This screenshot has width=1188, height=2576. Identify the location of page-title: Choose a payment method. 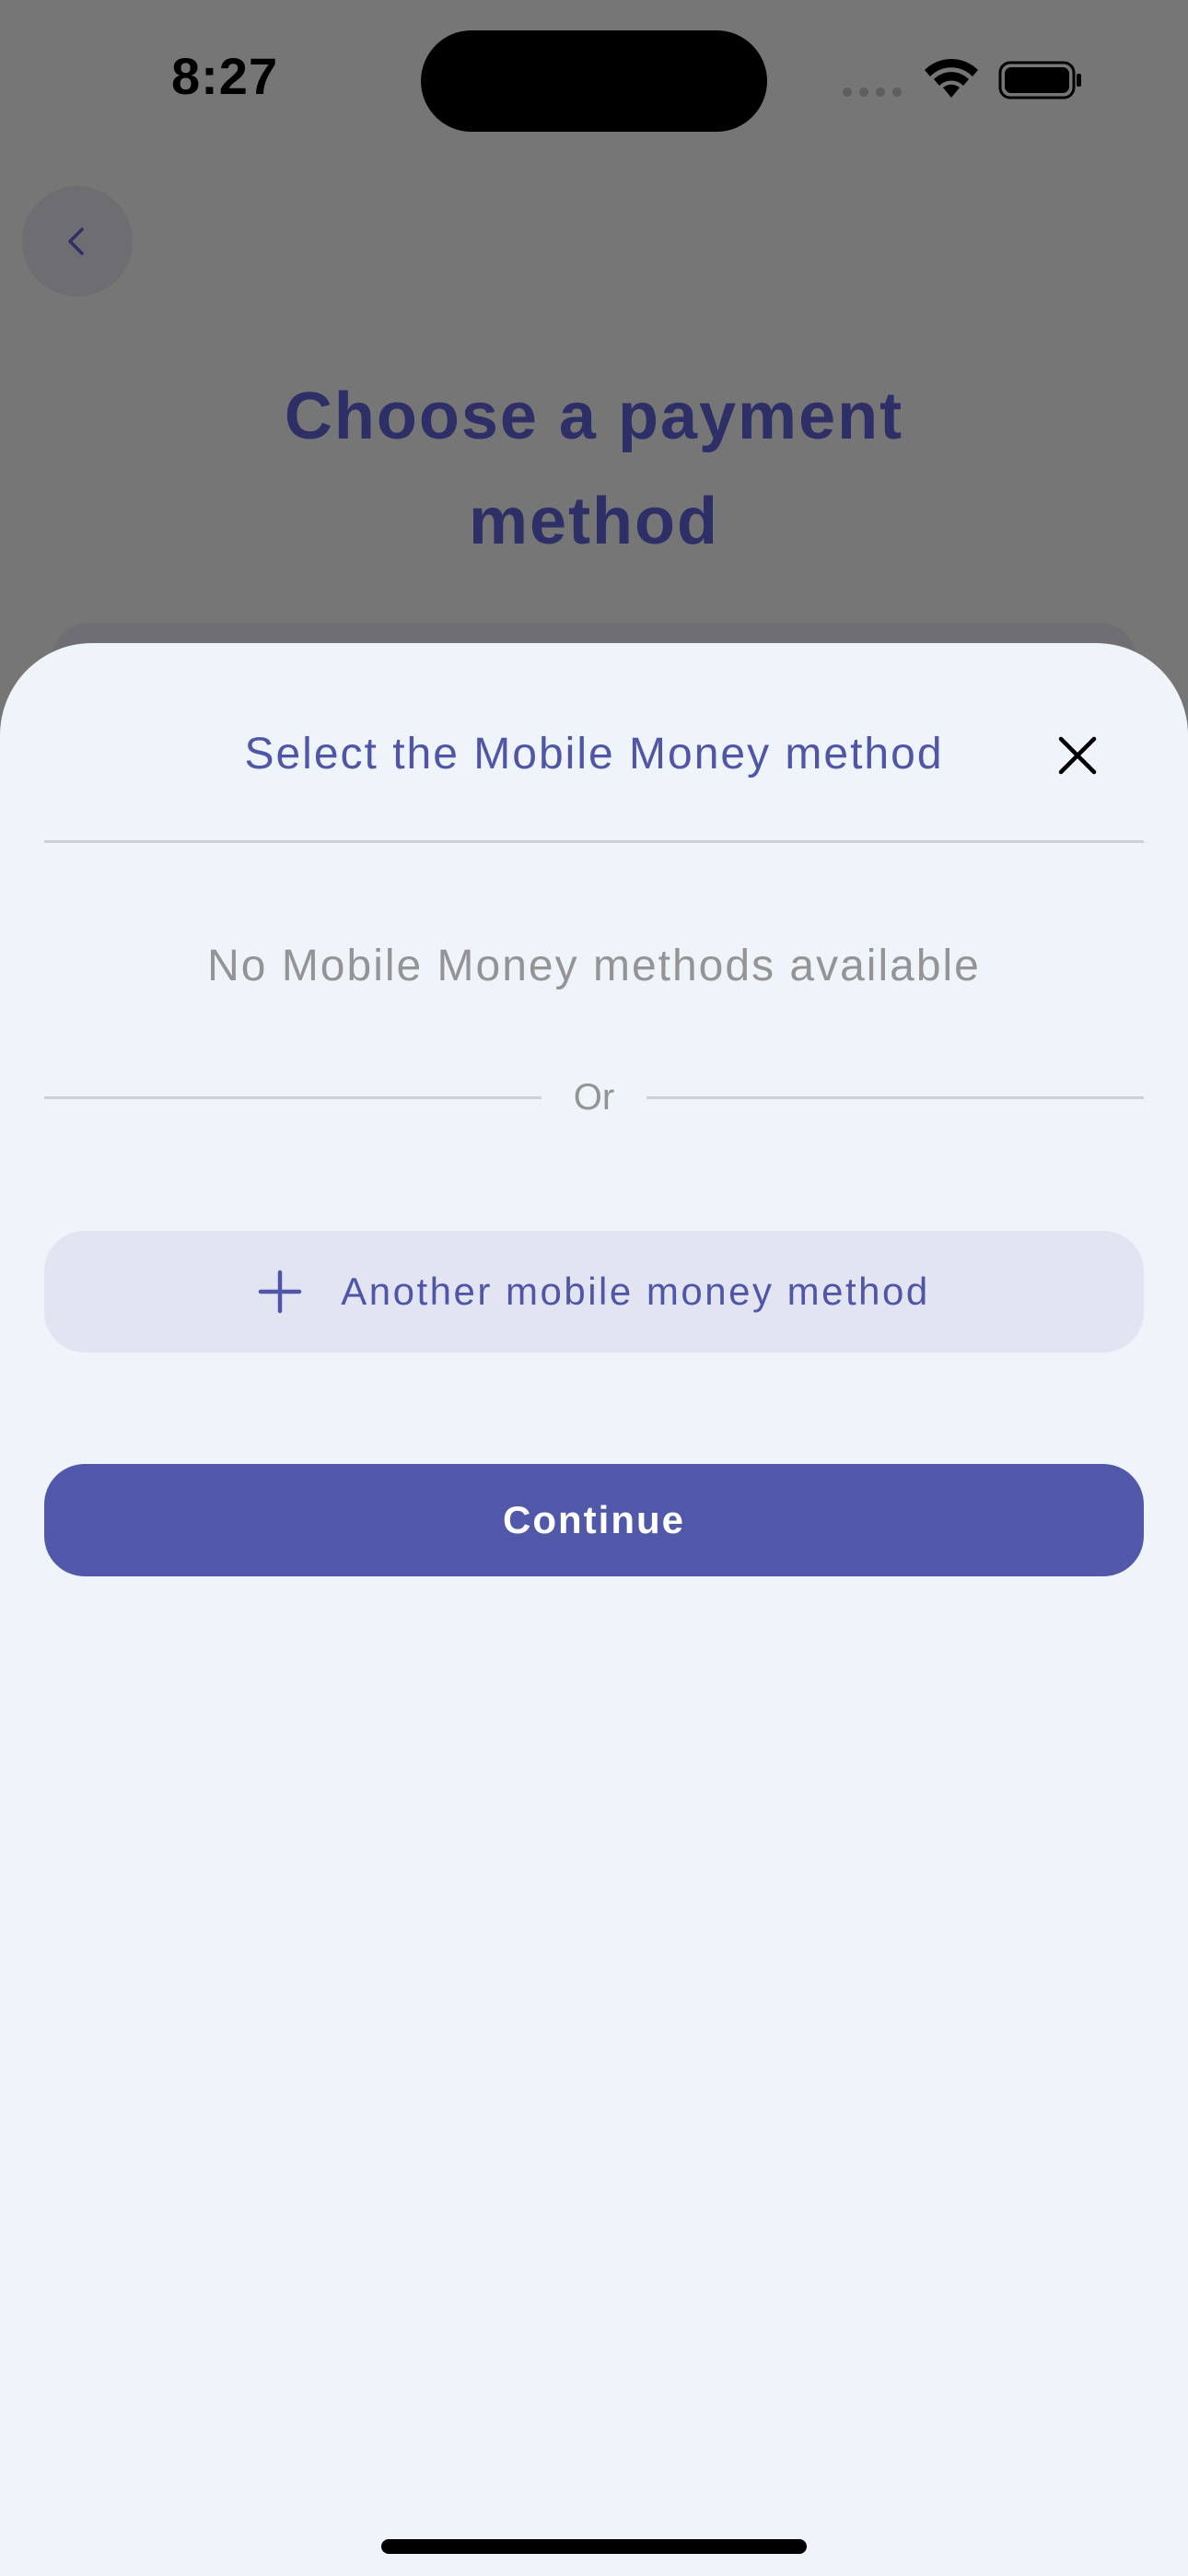
(594, 469).